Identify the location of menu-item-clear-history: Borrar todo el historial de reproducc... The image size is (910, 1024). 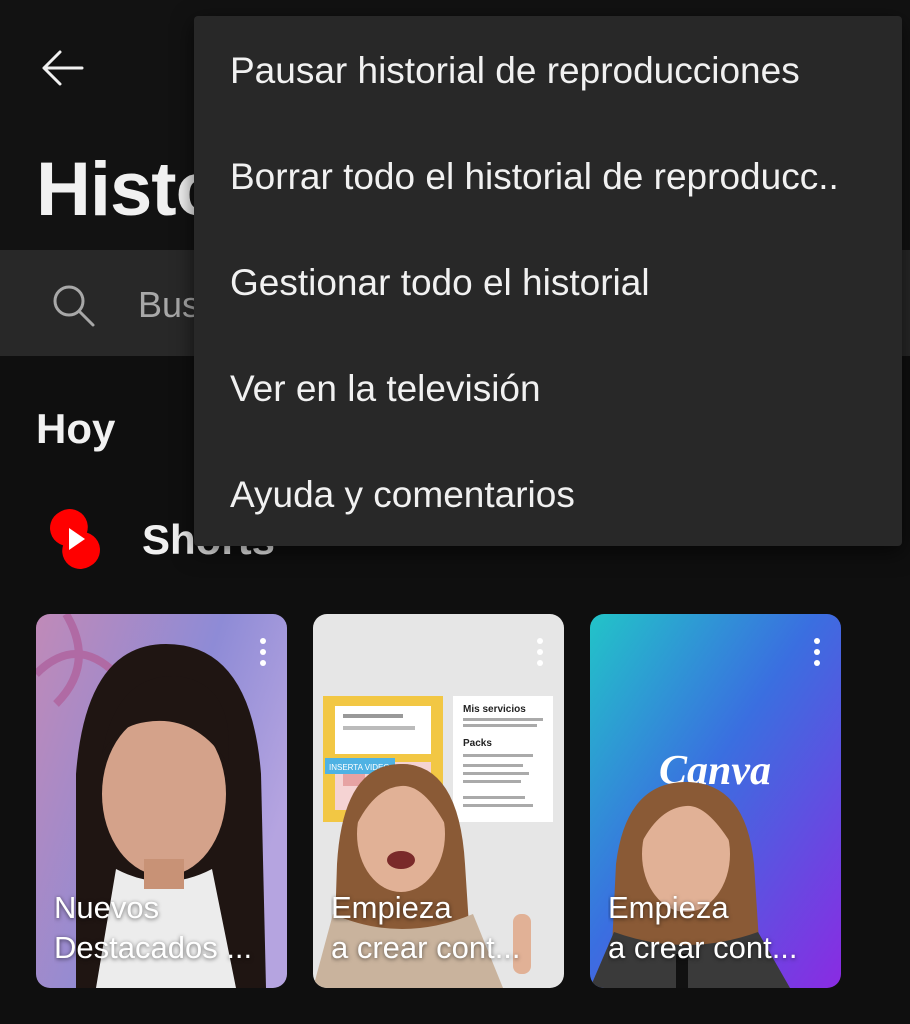
(555, 177).